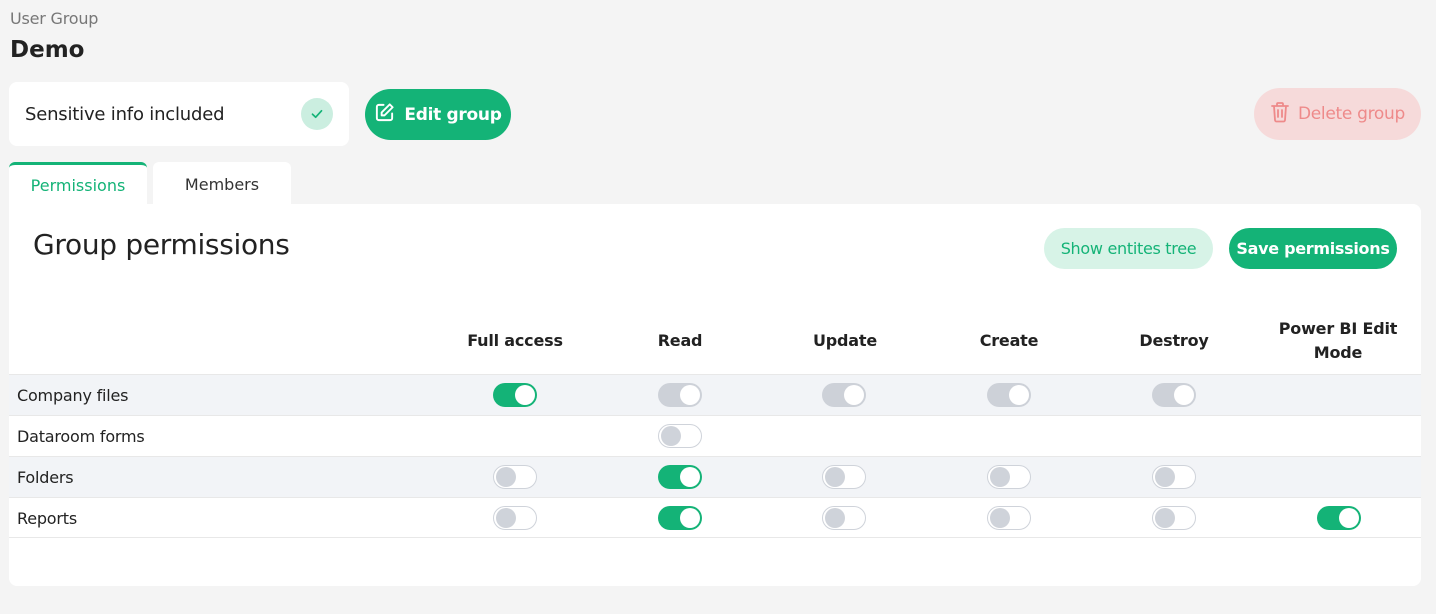  What do you see at coordinates (1338, 340) in the screenshot?
I see `column-header-power-bi-edit-mode: Power BI Edit Mode` at bounding box center [1338, 340].